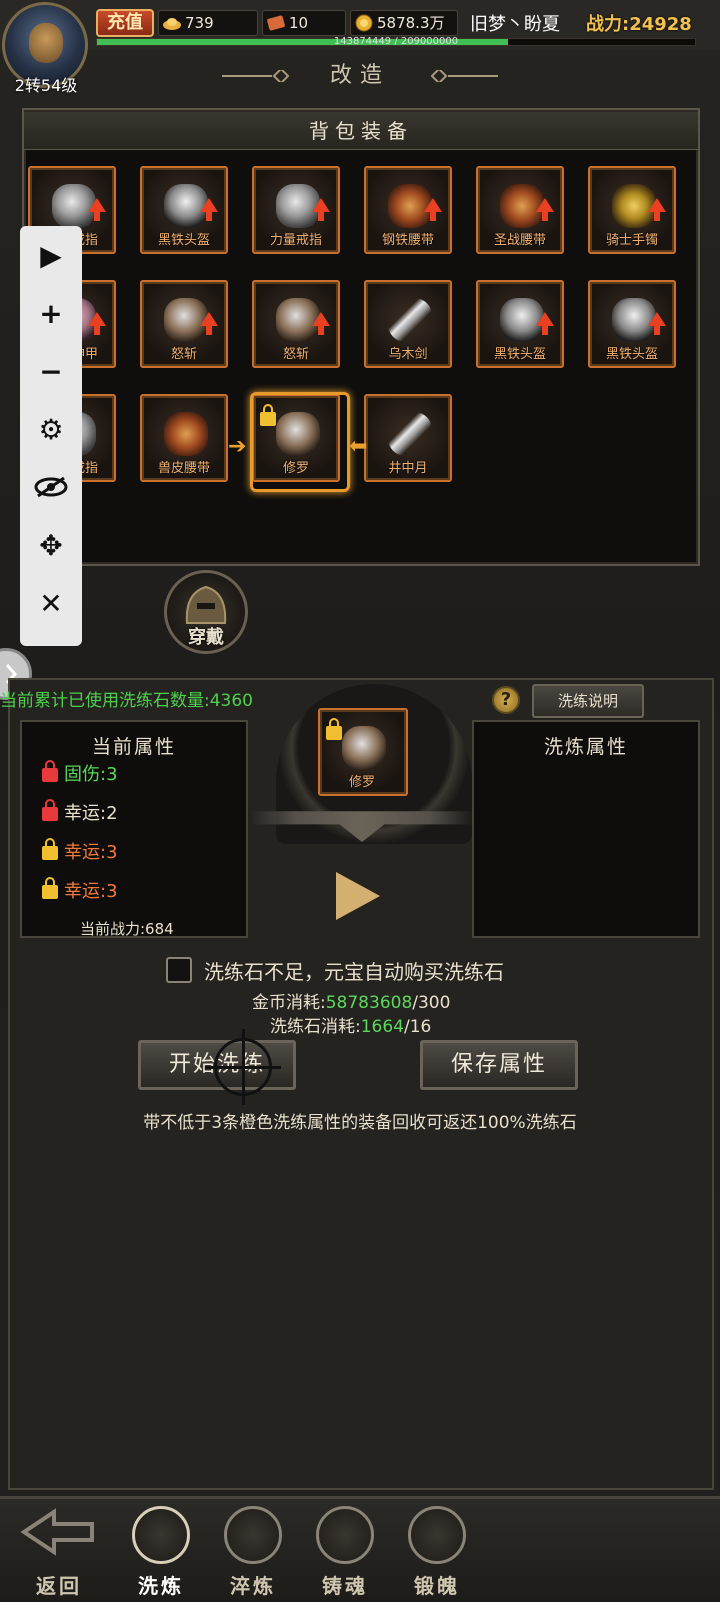  I want to click on nav-refine-label: 洗炼, so click(161, 1586).